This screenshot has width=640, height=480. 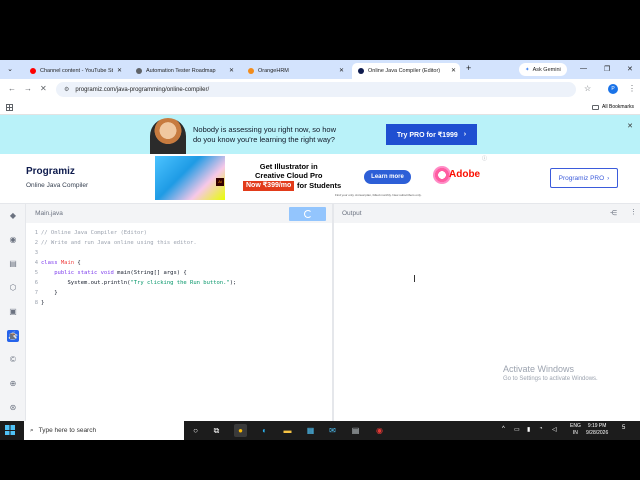 I want to click on minimize-icon: —, so click(x=583, y=68).